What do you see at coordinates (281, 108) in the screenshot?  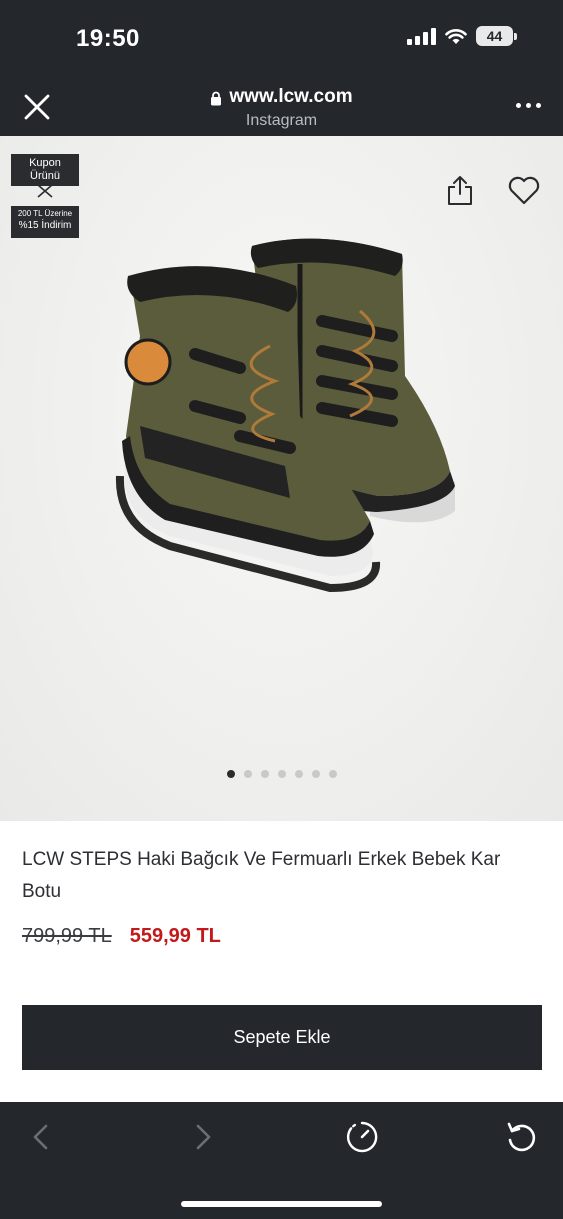 I see `url-area: www.lcw.com Instagram` at bounding box center [281, 108].